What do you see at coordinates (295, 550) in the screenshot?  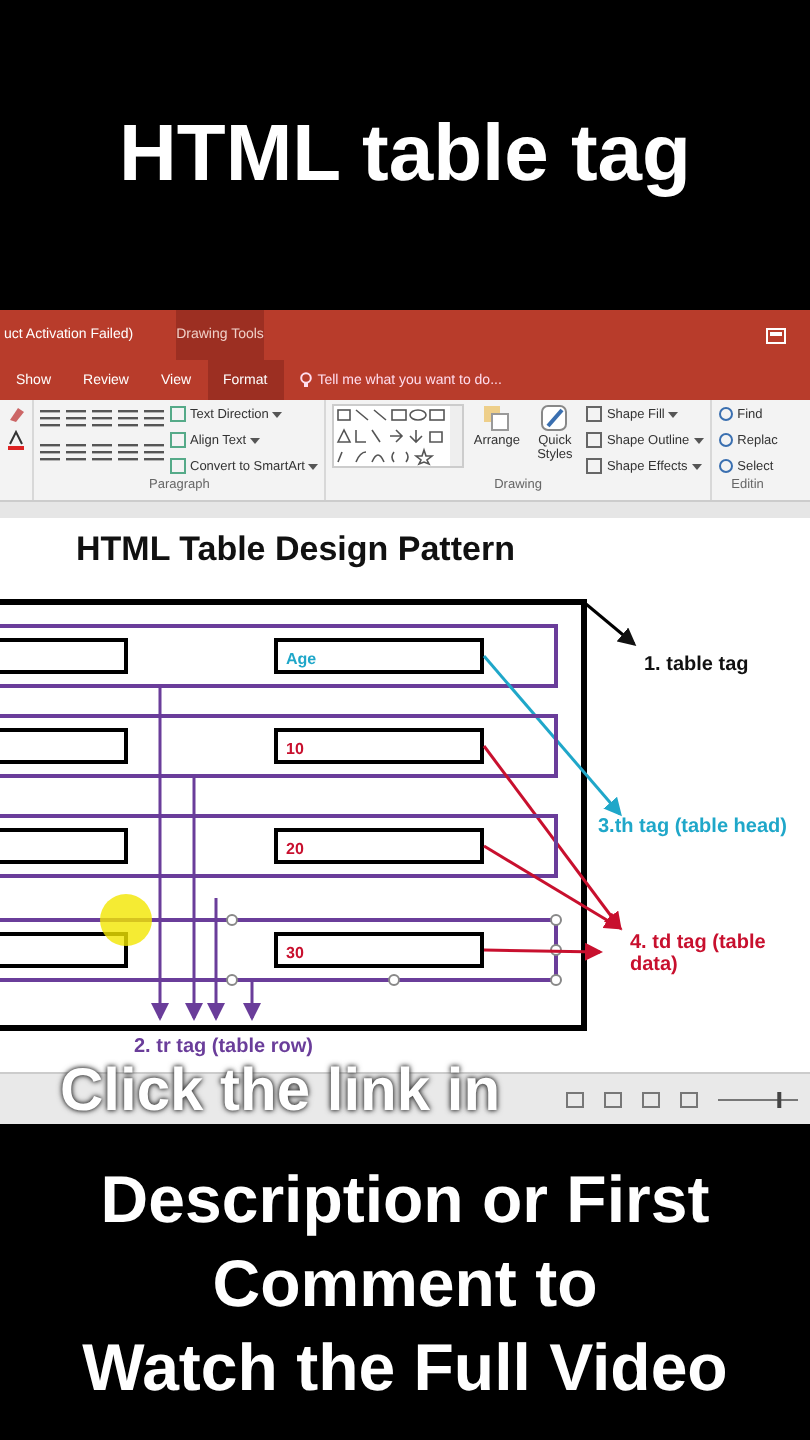 I see `slide-title: HTML Table Design Pattern` at bounding box center [295, 550].